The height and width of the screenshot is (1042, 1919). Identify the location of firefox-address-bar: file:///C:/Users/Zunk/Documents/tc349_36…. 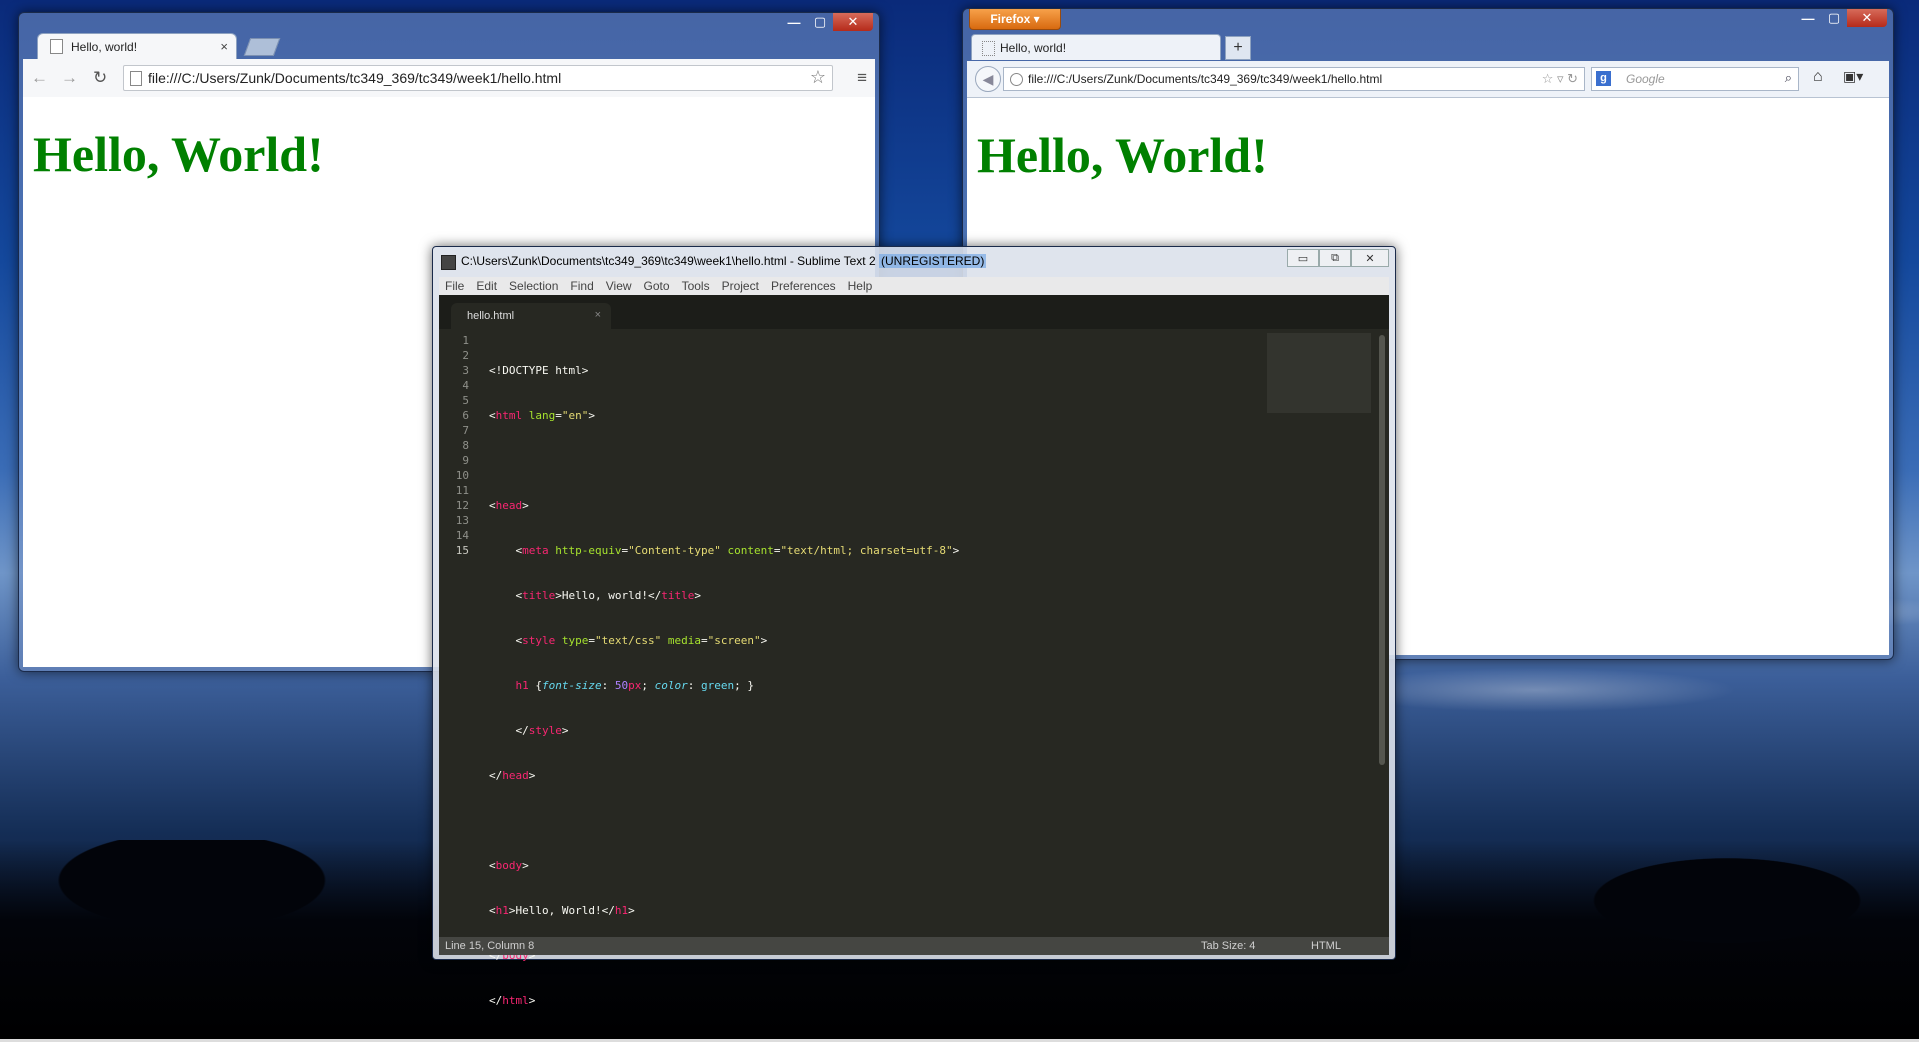
(1294, 79).